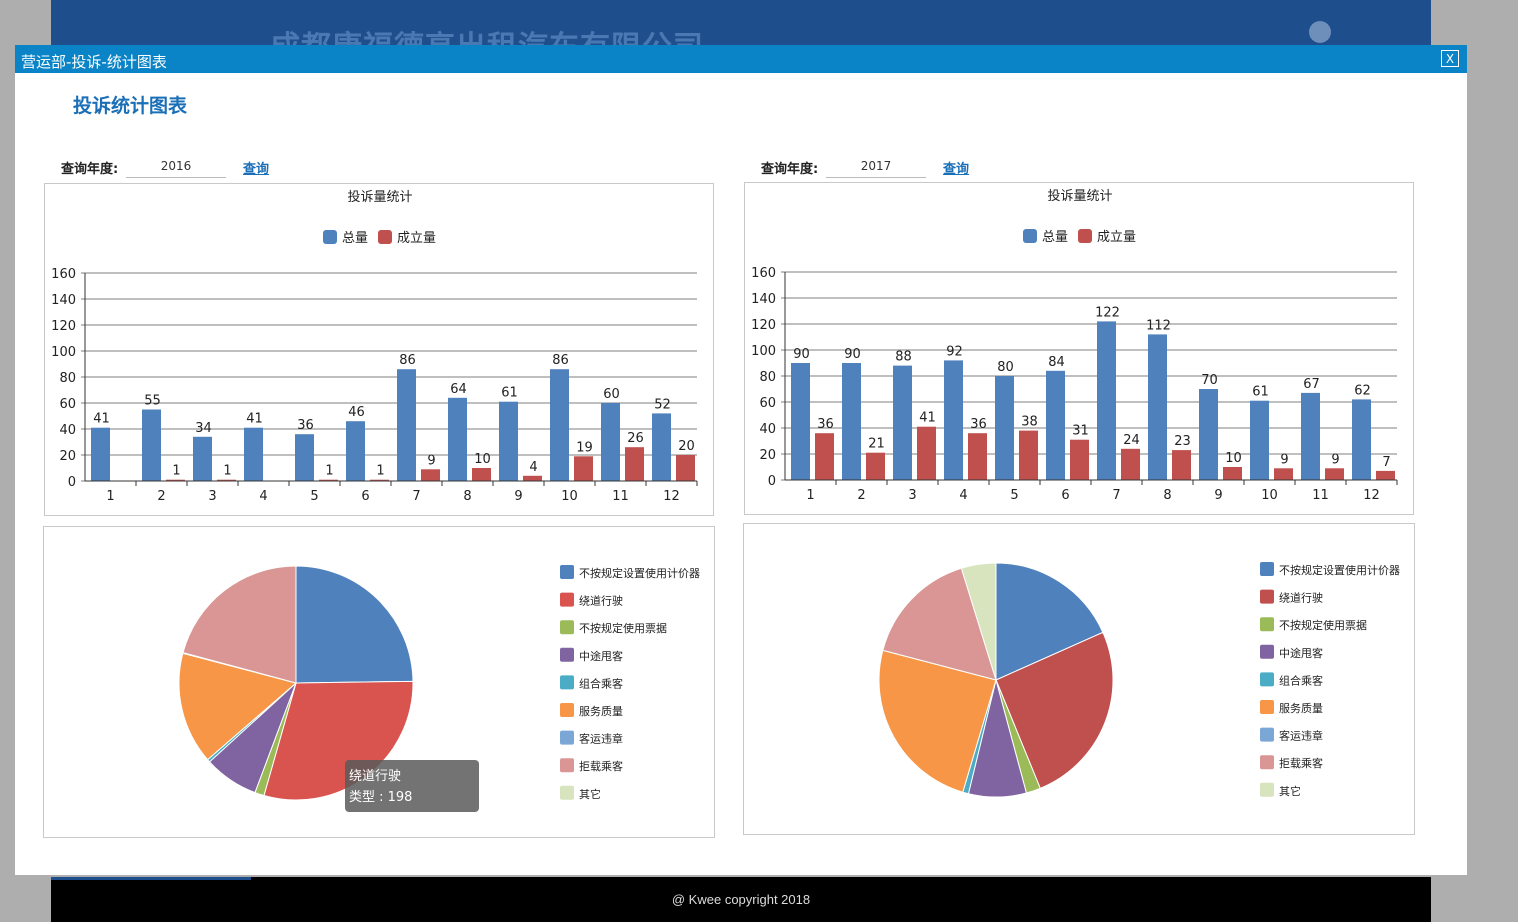  What do you see at coordinates (763, 273) in the screenshot?
I see `bar2017-y-tick: 160` at bounding box center [763, 273].